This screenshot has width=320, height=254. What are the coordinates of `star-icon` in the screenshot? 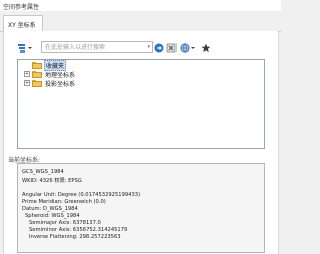 It's located at (206, 47).